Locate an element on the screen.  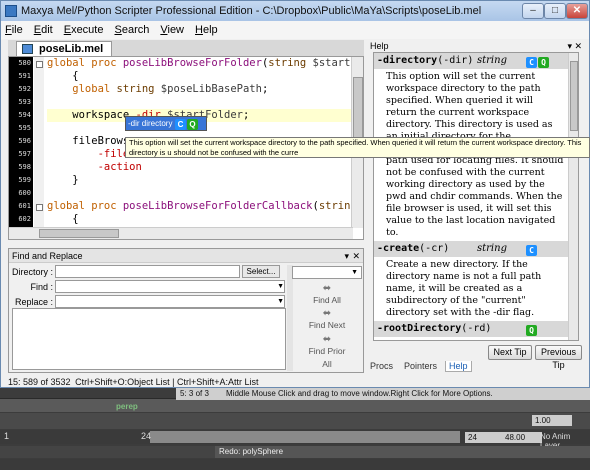
menu-search: Search is located at coordinates (131, 30).